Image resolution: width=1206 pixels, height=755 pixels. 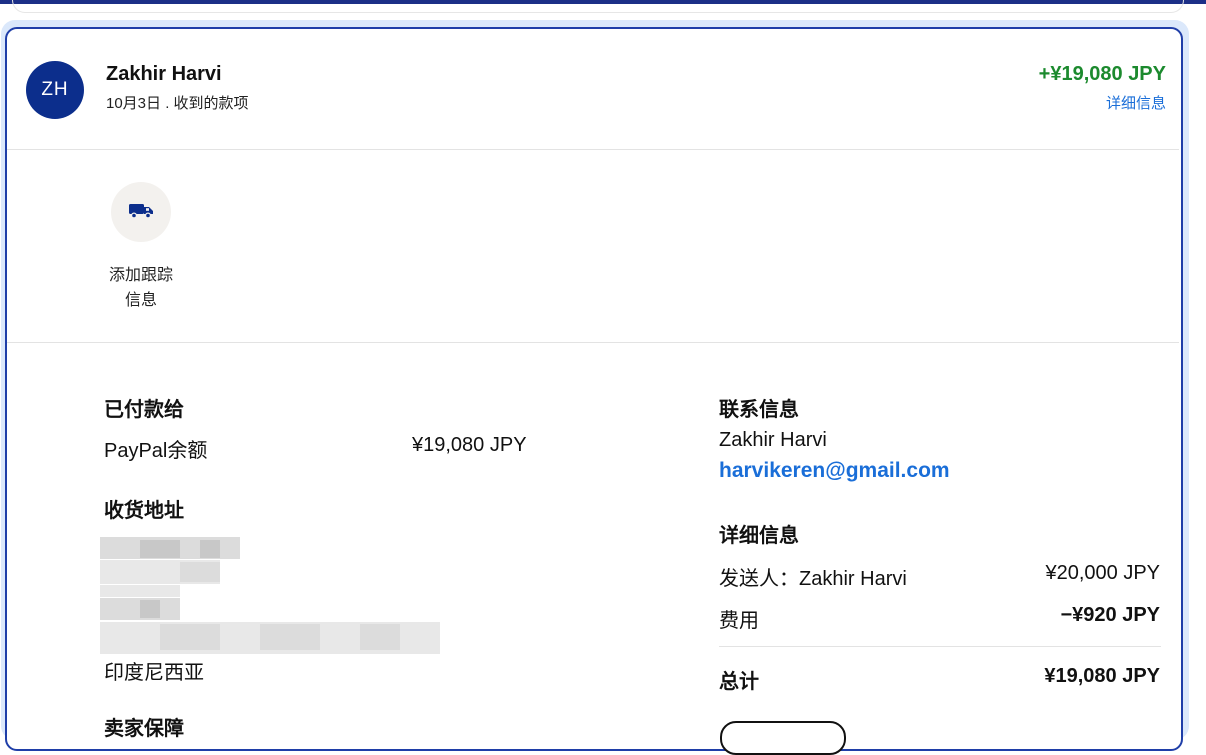 I want to click on add-tracking-button, so click(x=141, y=212).